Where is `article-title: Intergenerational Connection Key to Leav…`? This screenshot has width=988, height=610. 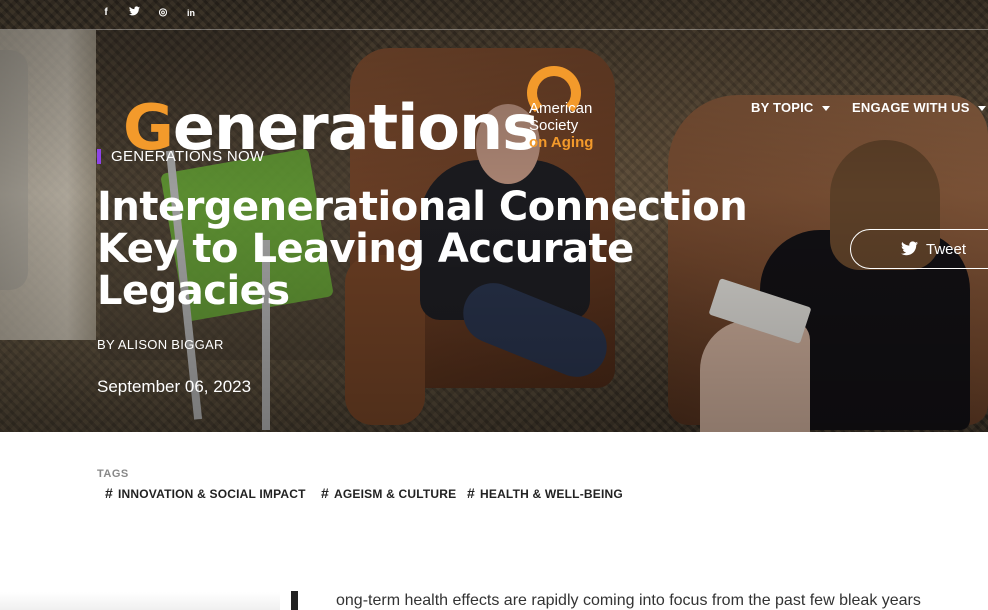 article-title: Intergenerational Connection Key to Leav… is located at coordinates (422, 249).